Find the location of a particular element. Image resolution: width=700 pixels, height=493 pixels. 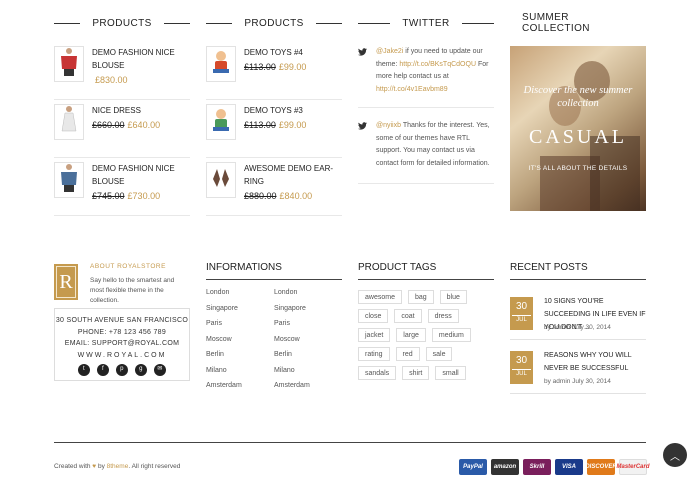

product-name: NICE DRESS is located at coordinates (126, 110).